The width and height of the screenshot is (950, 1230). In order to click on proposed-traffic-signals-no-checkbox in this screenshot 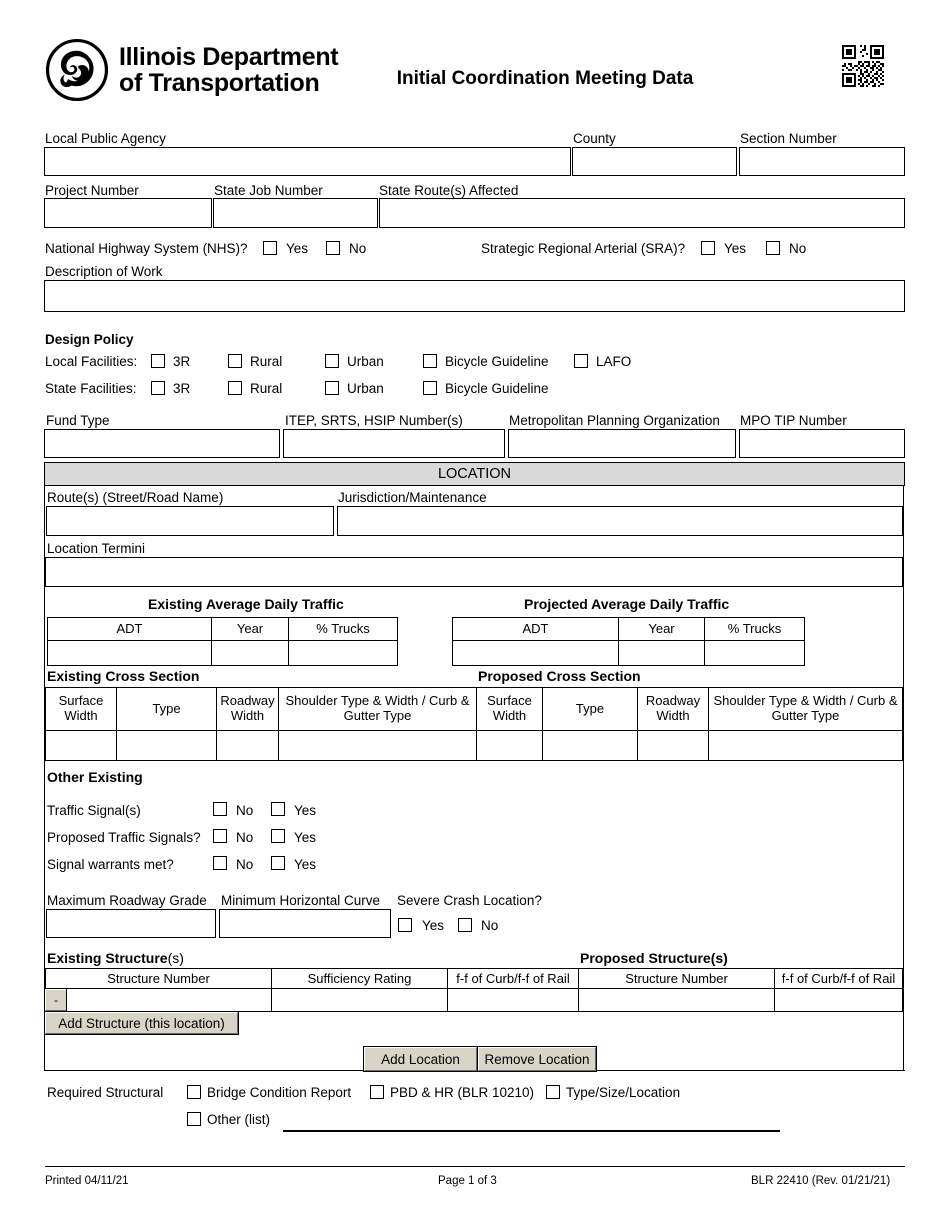, I will do `click(220, 836)`.